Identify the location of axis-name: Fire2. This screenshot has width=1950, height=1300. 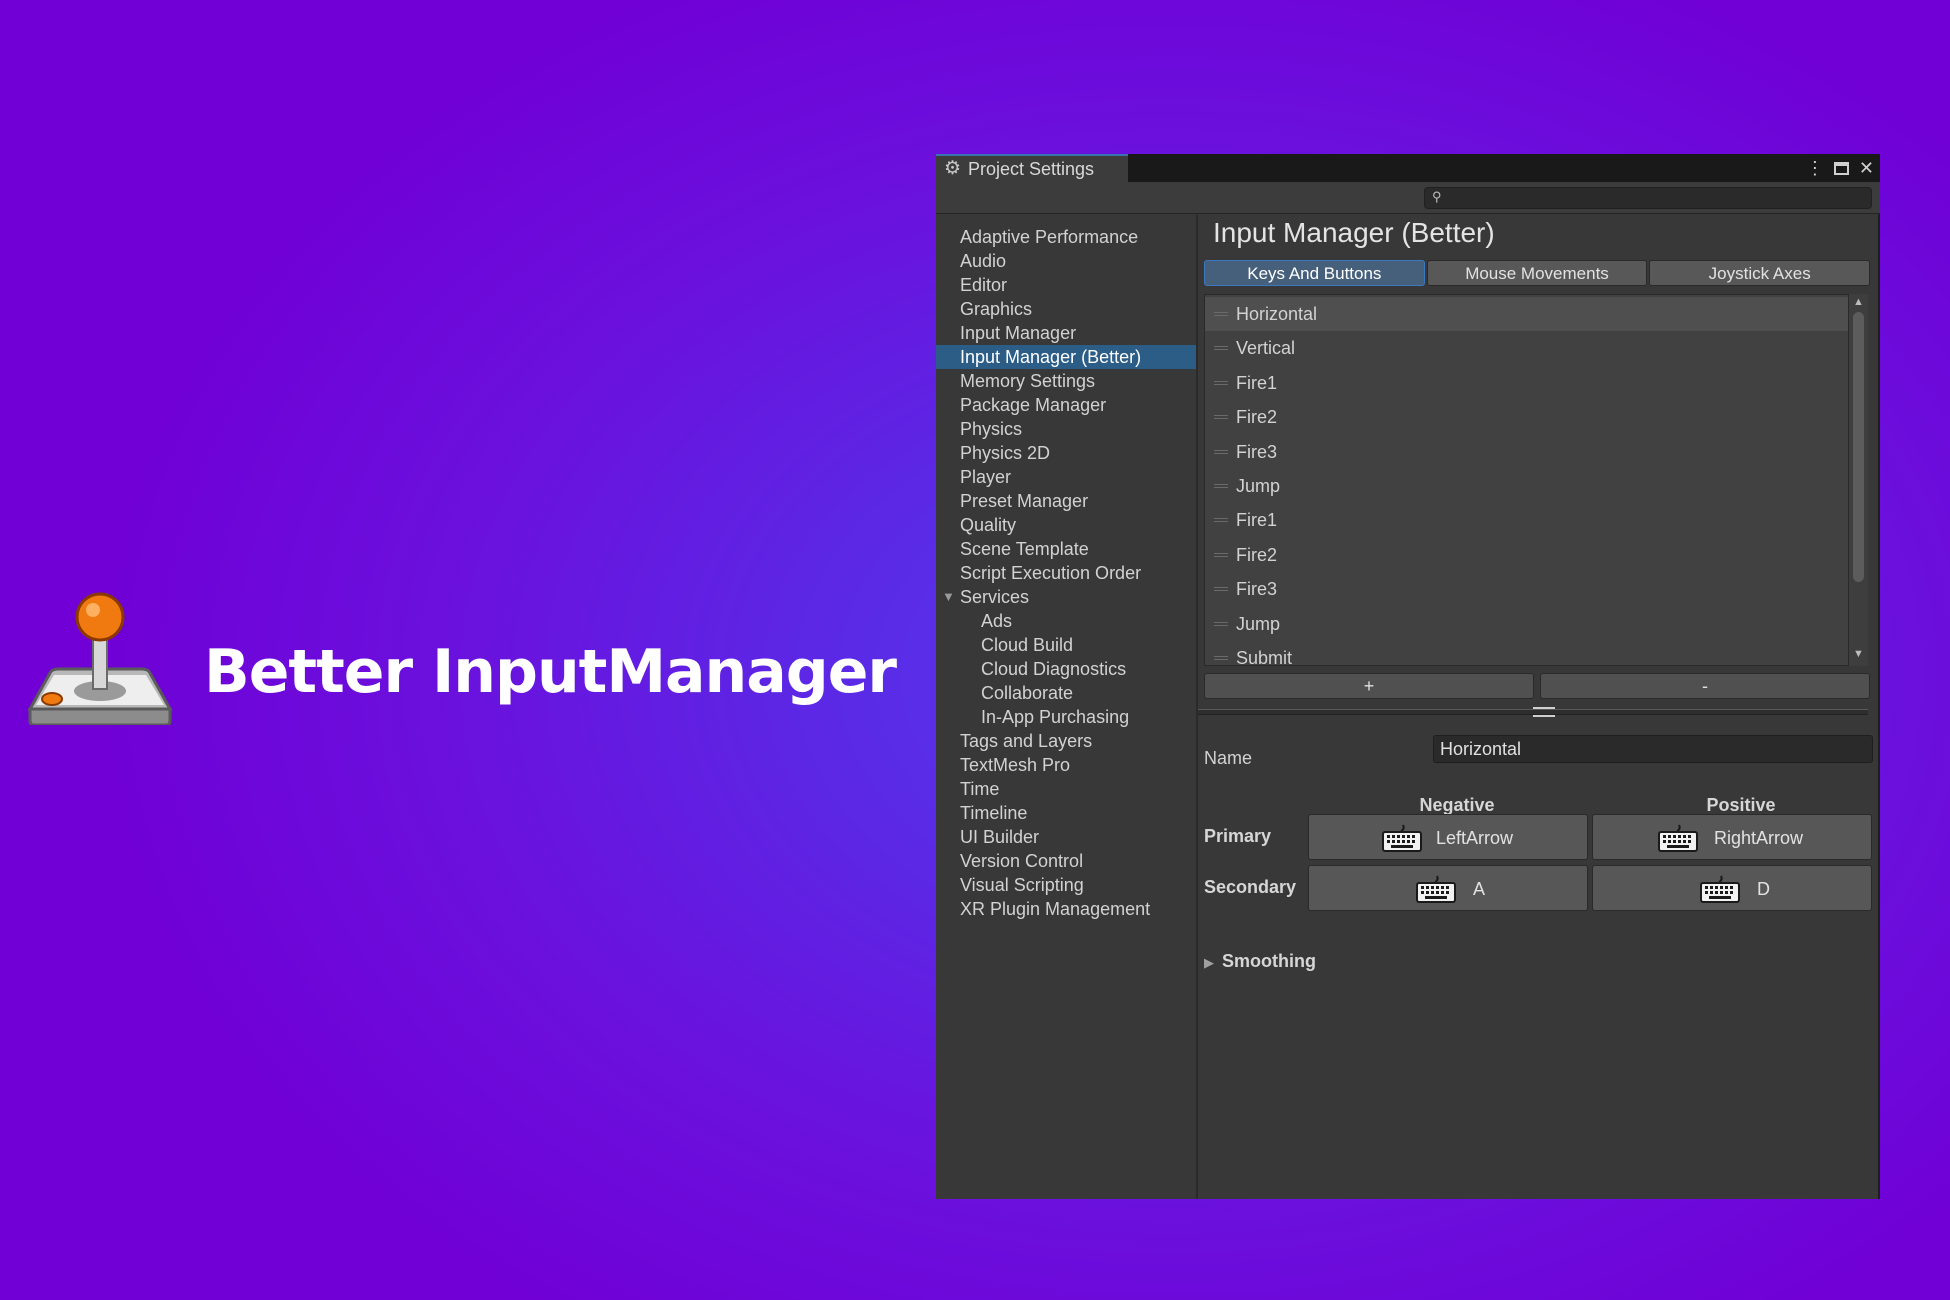
(1257, 417).